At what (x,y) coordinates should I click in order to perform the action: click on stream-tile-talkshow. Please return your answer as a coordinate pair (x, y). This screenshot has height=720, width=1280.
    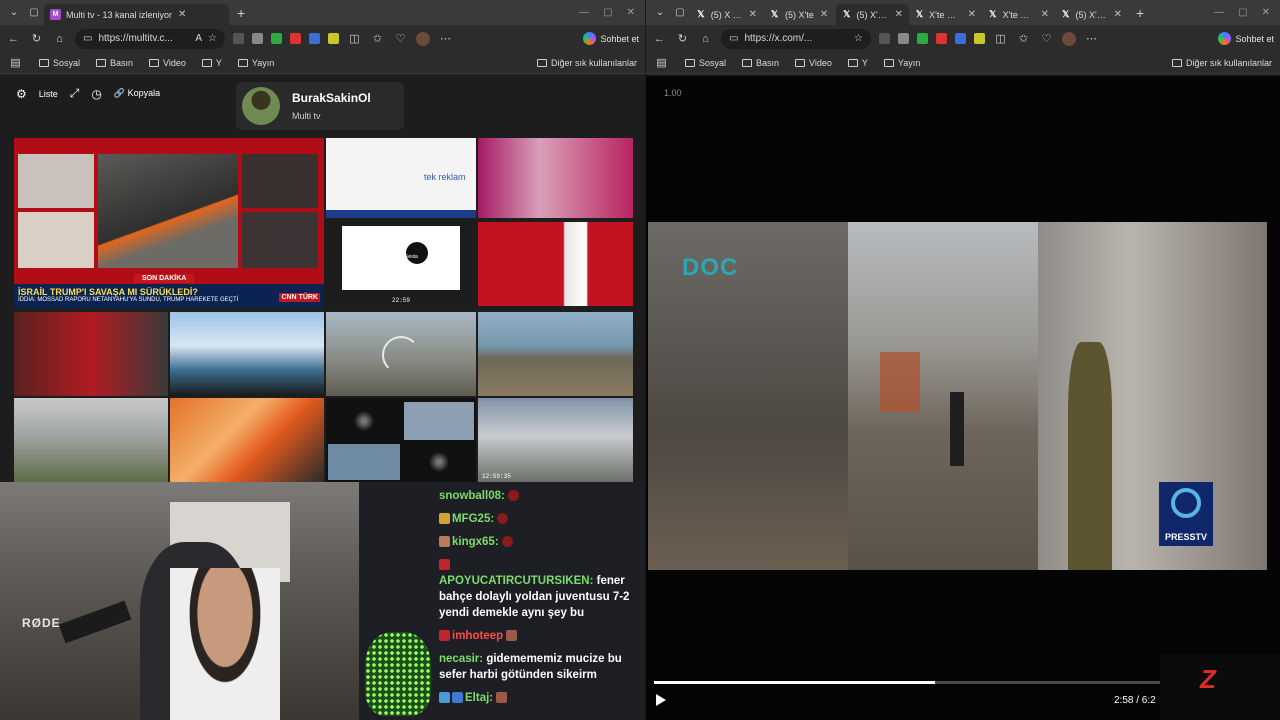
    Looking at the image, I should click on (91, 354).